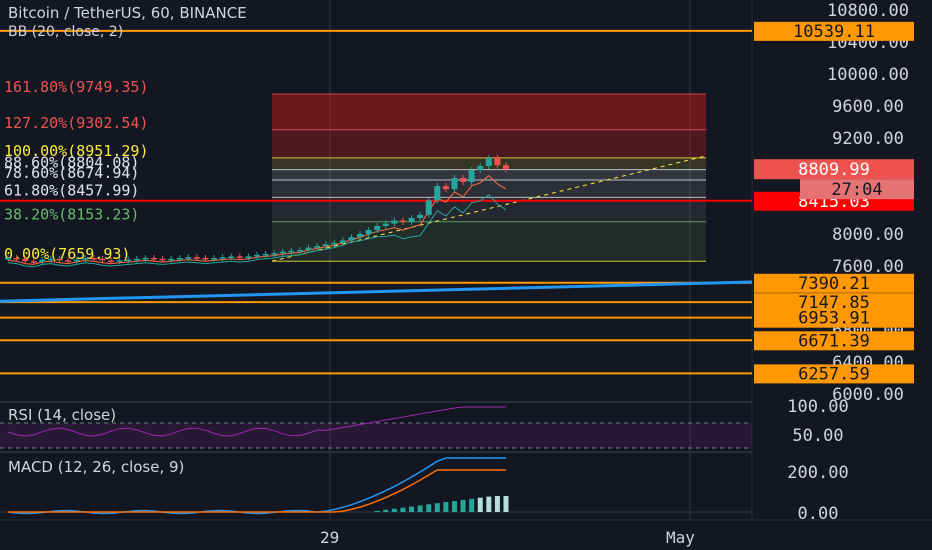 This screenshot has width=932, height=550. Describe the element at coordinates (127, 13) in the screenshot. I see `symbol-title: Bitcoin / TetherUS, 60, BINANCE` at that location.